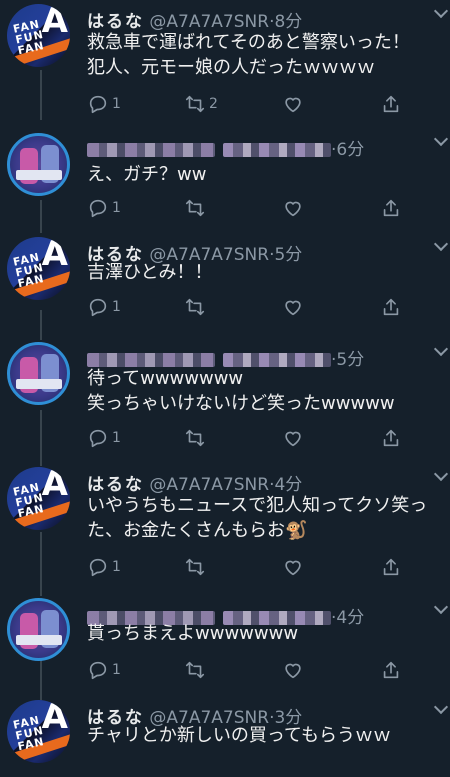 Image resolution: width=450 pixels, height=777 pixels. I want to click on retweet-button: 2, so click(201, 104).